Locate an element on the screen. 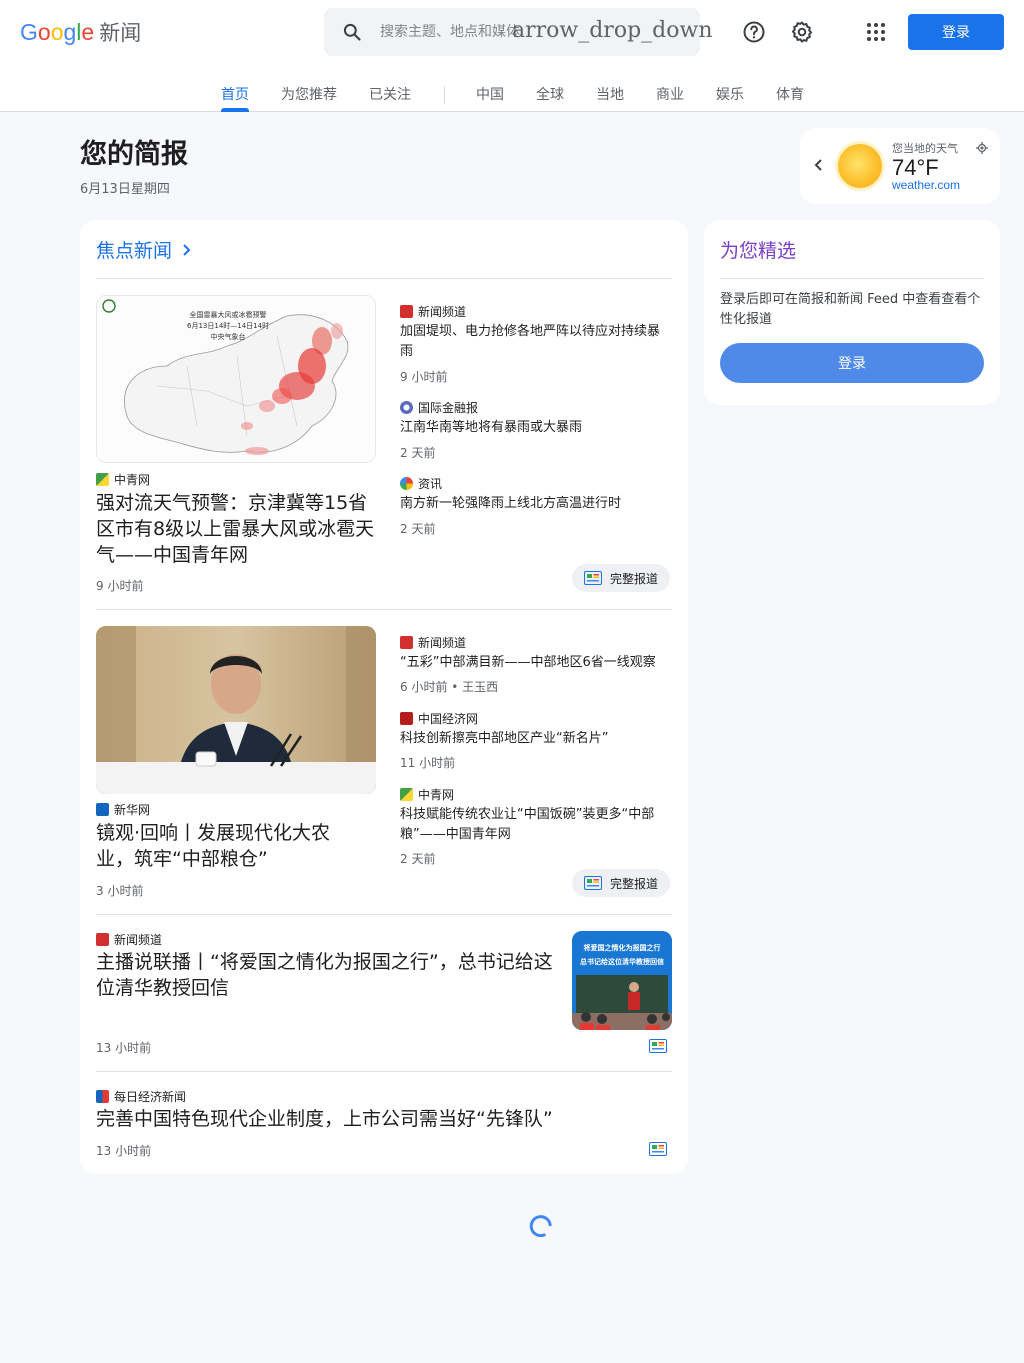 Image resolution: width=1024 pixels, height=1363 pixels. timestamp: 11 小时前 is located at coordinates (428, 763).